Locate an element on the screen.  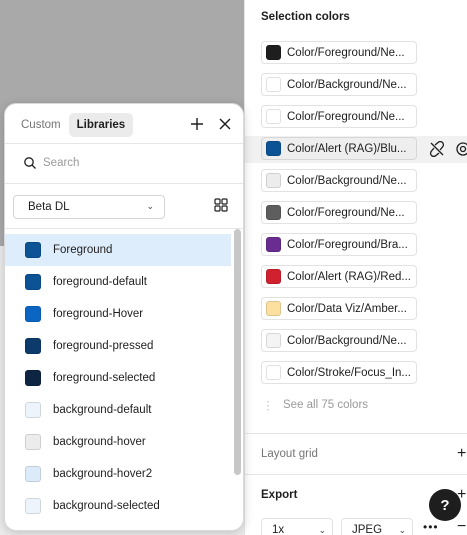
style-name: foreground-pressed is located at coordinates (103, 346).